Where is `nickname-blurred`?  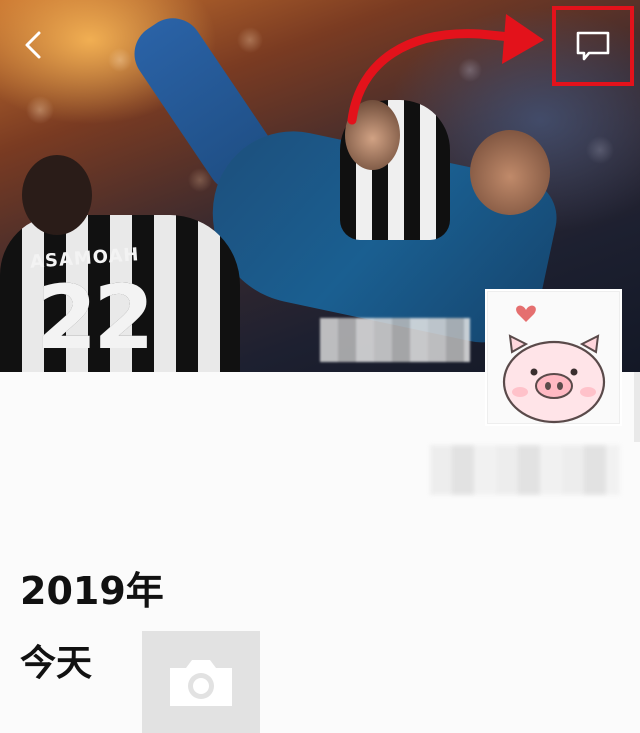
nickname-blurred is located at coordinates (525, 470).